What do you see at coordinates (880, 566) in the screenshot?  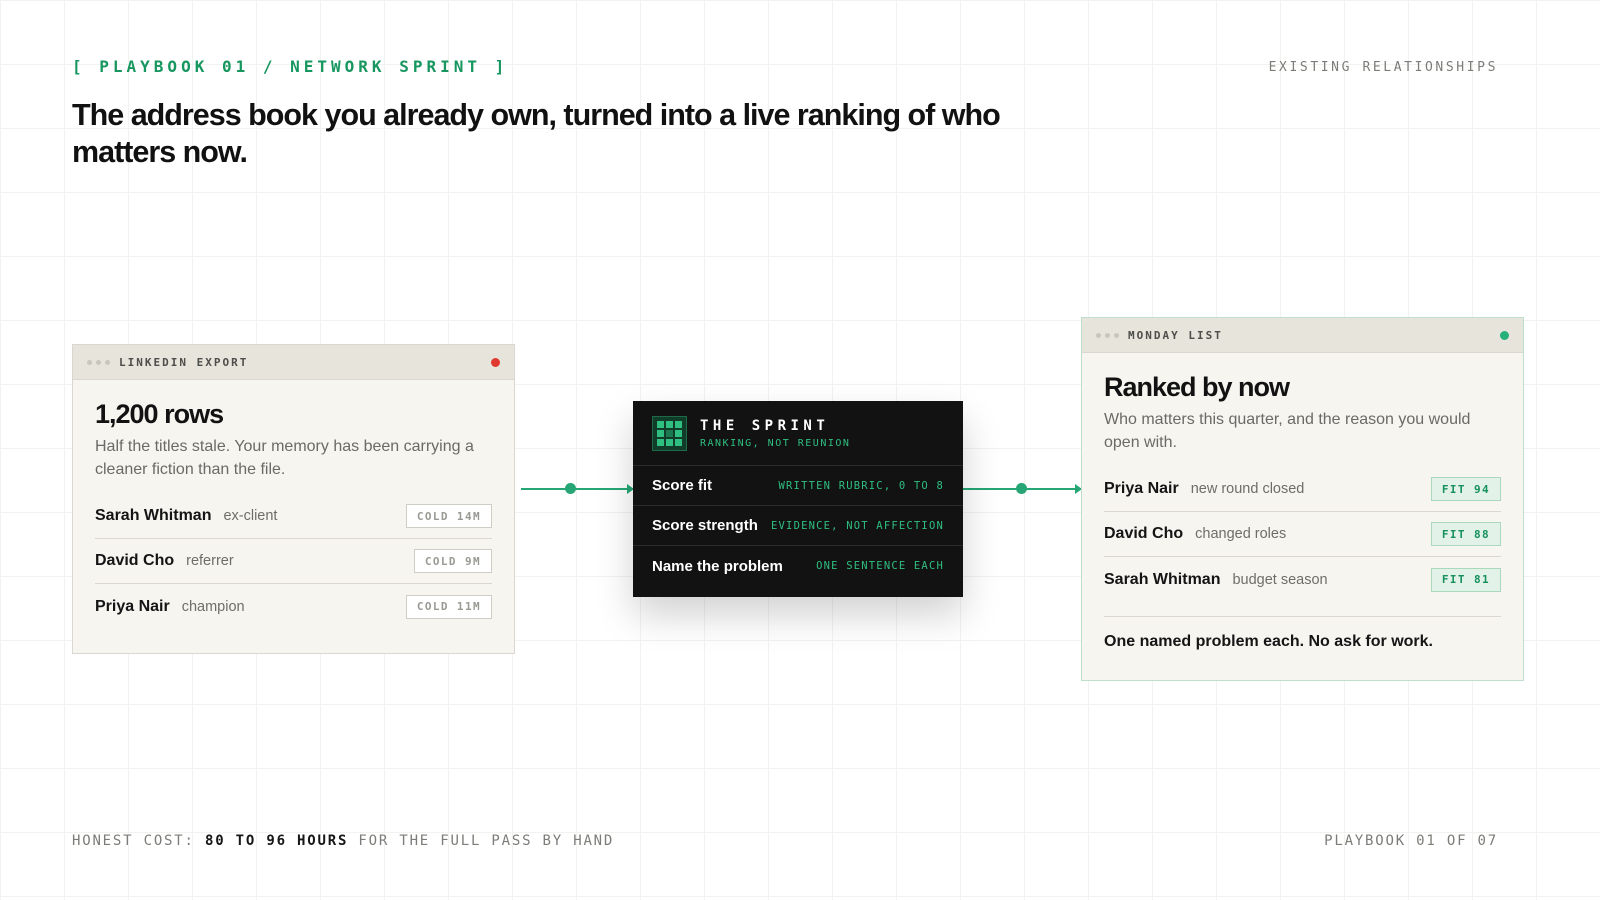 I see `step-detail: ONE SENTENCE EACH` at bounding box center [880, 566].